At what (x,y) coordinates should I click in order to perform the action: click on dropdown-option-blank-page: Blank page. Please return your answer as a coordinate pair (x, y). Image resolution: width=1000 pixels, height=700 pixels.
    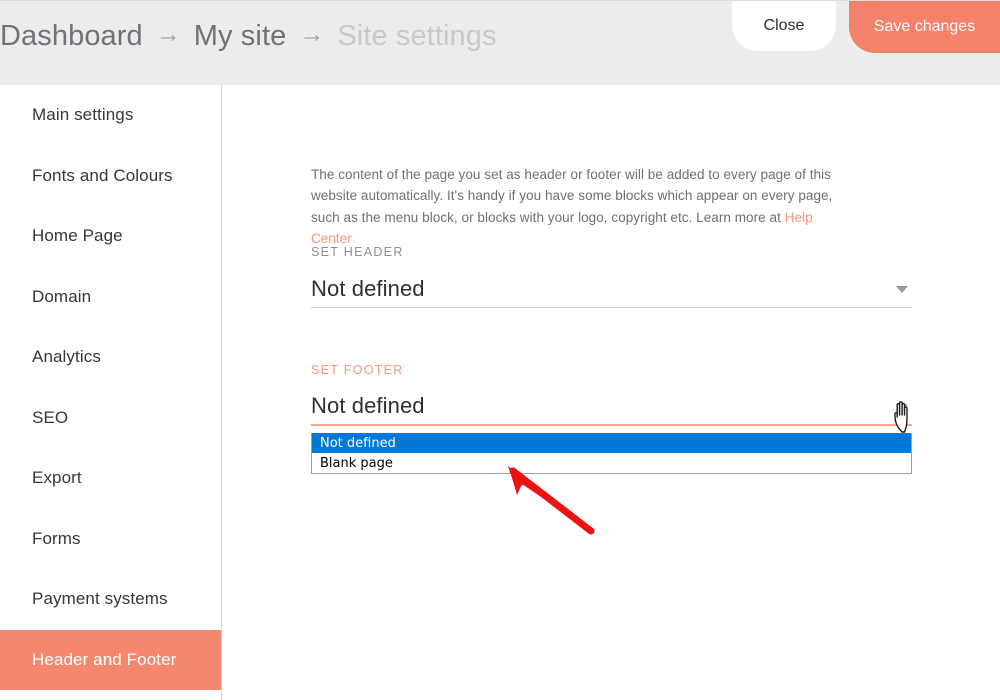
    Looking at the image, I should click on (611, 463).